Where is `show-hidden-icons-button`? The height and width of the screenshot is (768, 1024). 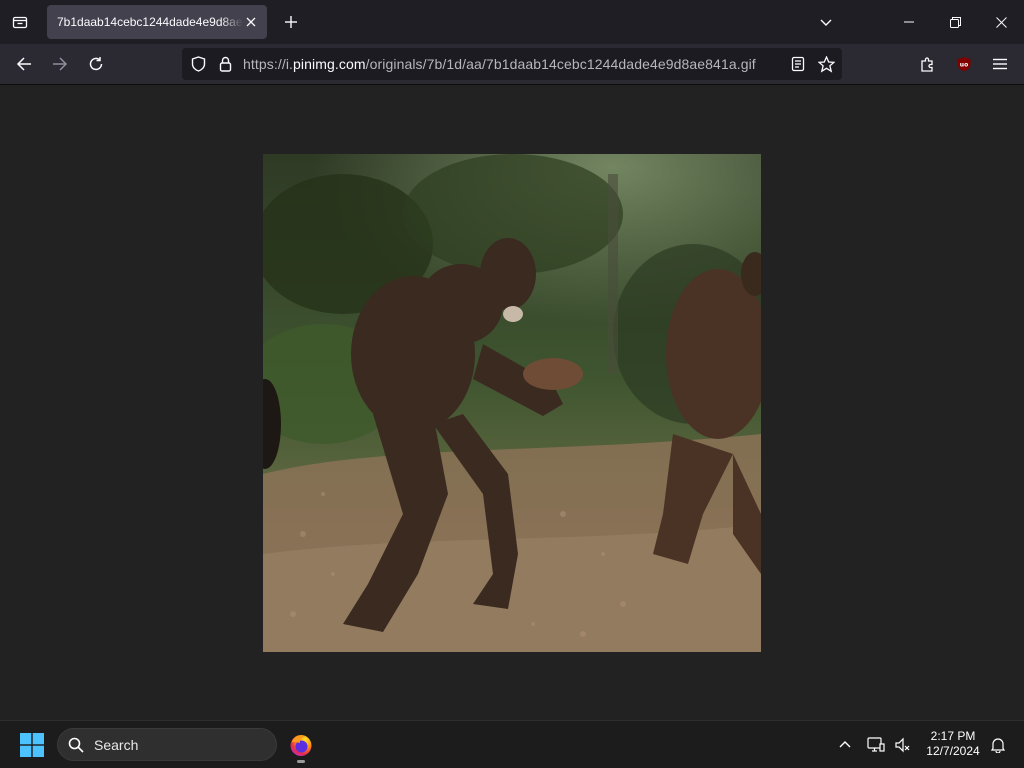 show-hidden-icons-button is located at coordinates (845, 745).